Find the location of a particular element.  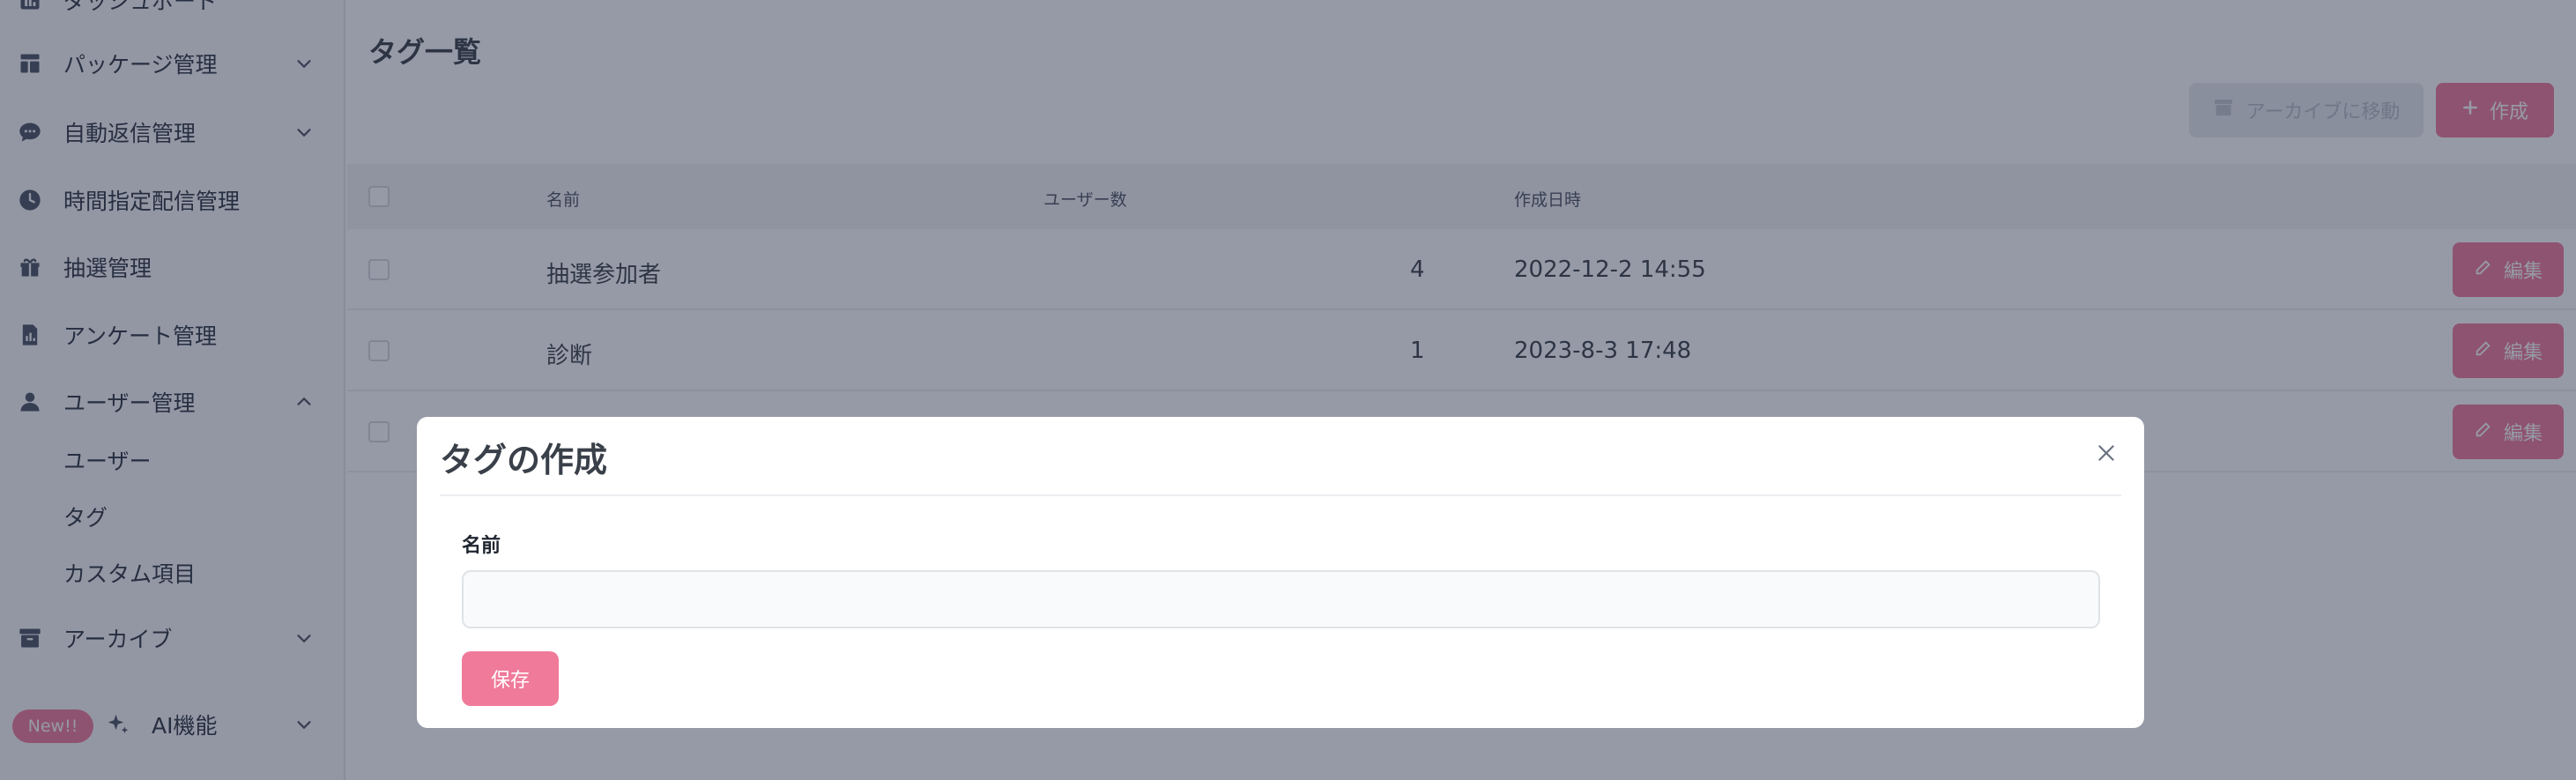

name-field-label: 名前 is located at coordinates (481, 546).